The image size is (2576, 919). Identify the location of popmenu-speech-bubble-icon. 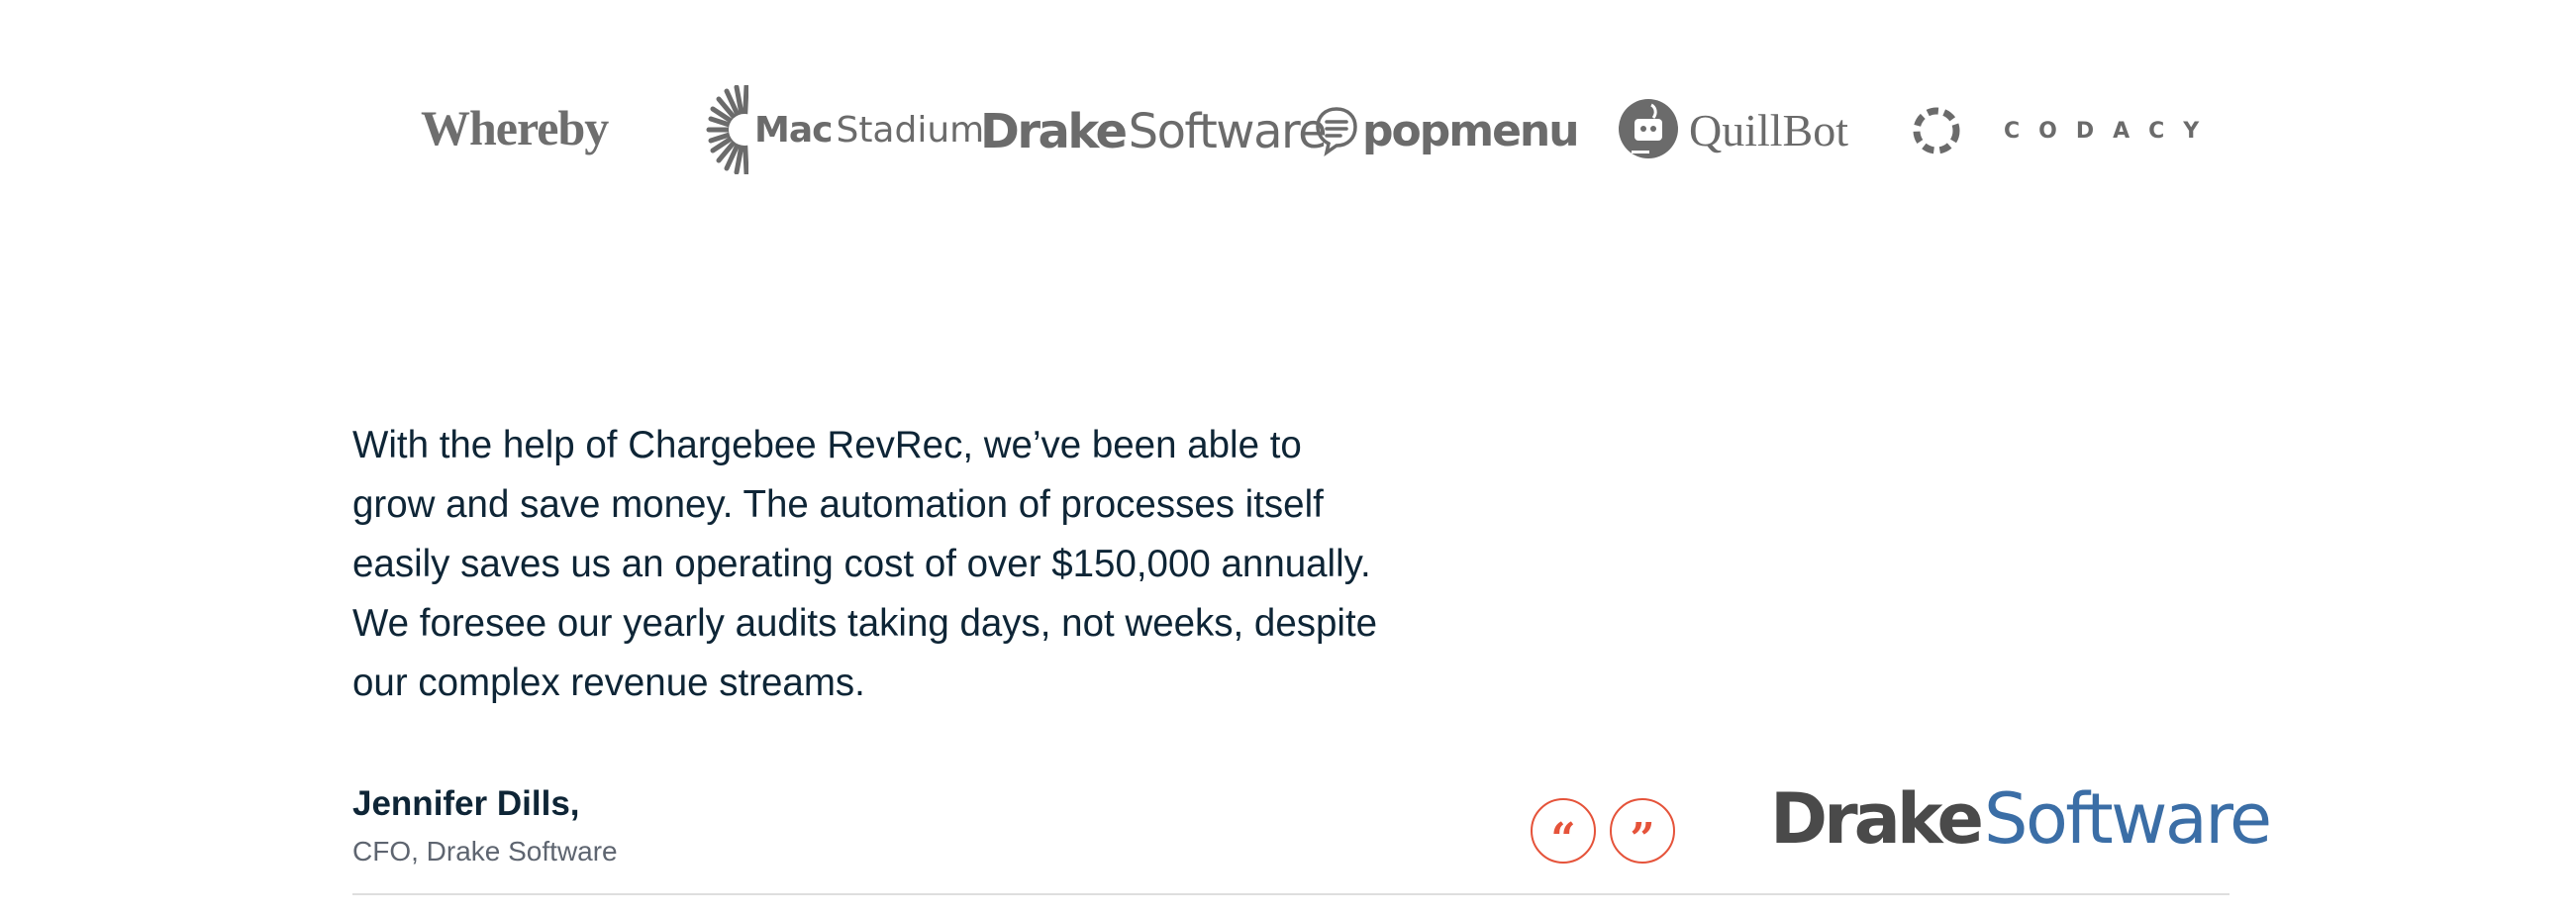
(1337, 131).